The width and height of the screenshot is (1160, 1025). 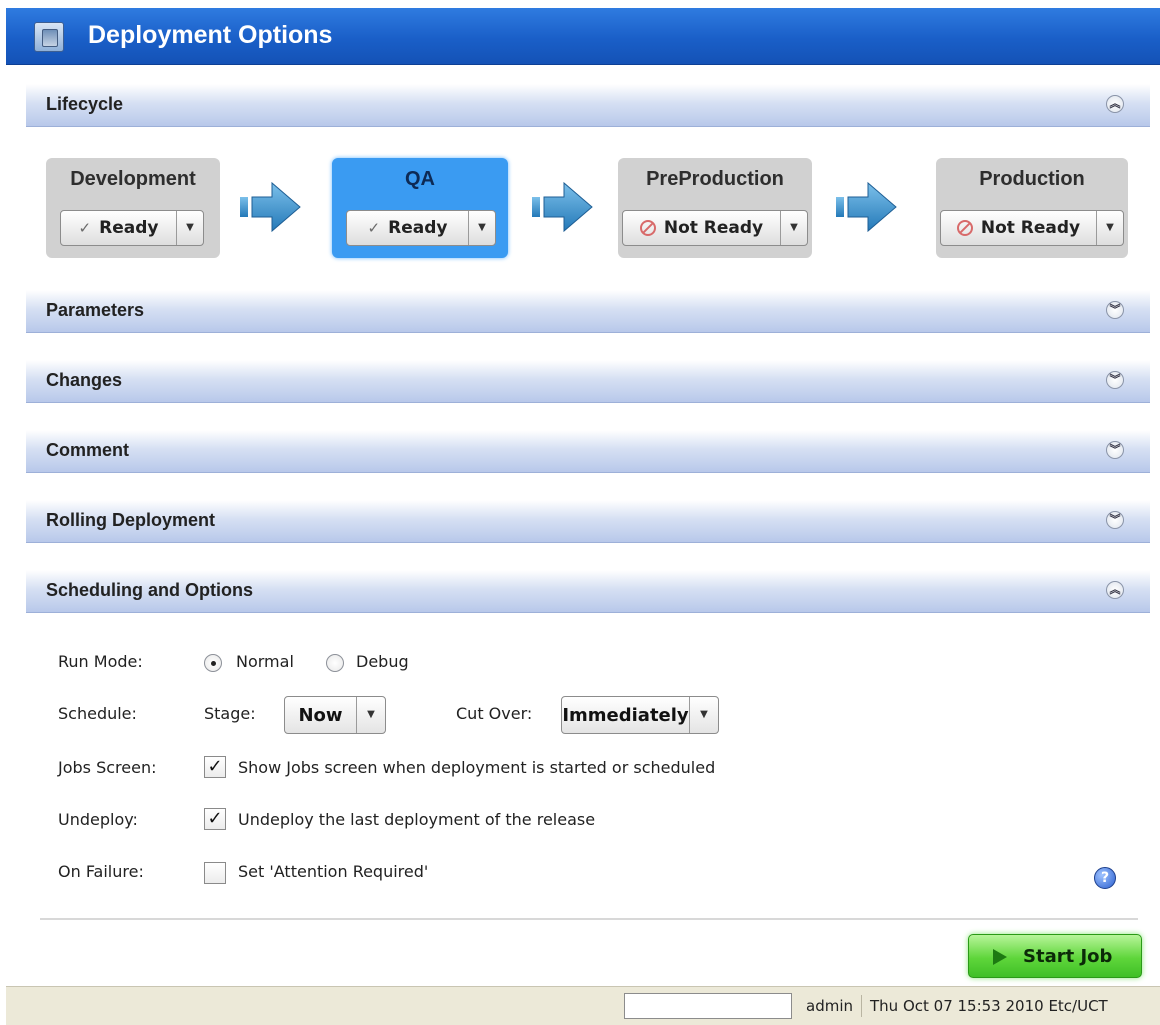 I want to click on section-changes: Changes ︾, so click(x=588, y=381).